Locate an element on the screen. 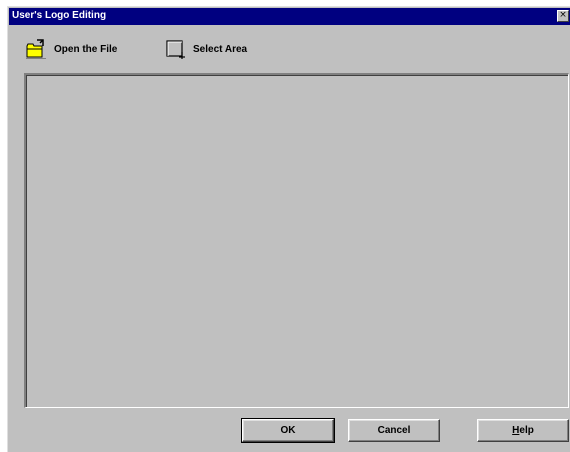 The image size is (570, 452). cancel-label: Cancel is located at coordinates (394, 430).